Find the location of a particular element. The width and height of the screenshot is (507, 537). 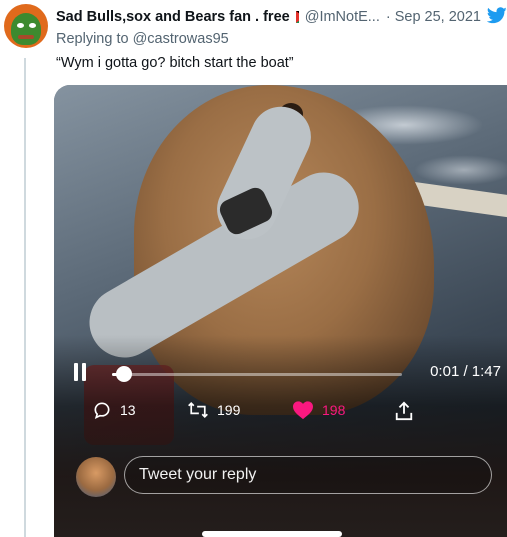

reply-icon is located at coordinates (102, 410).